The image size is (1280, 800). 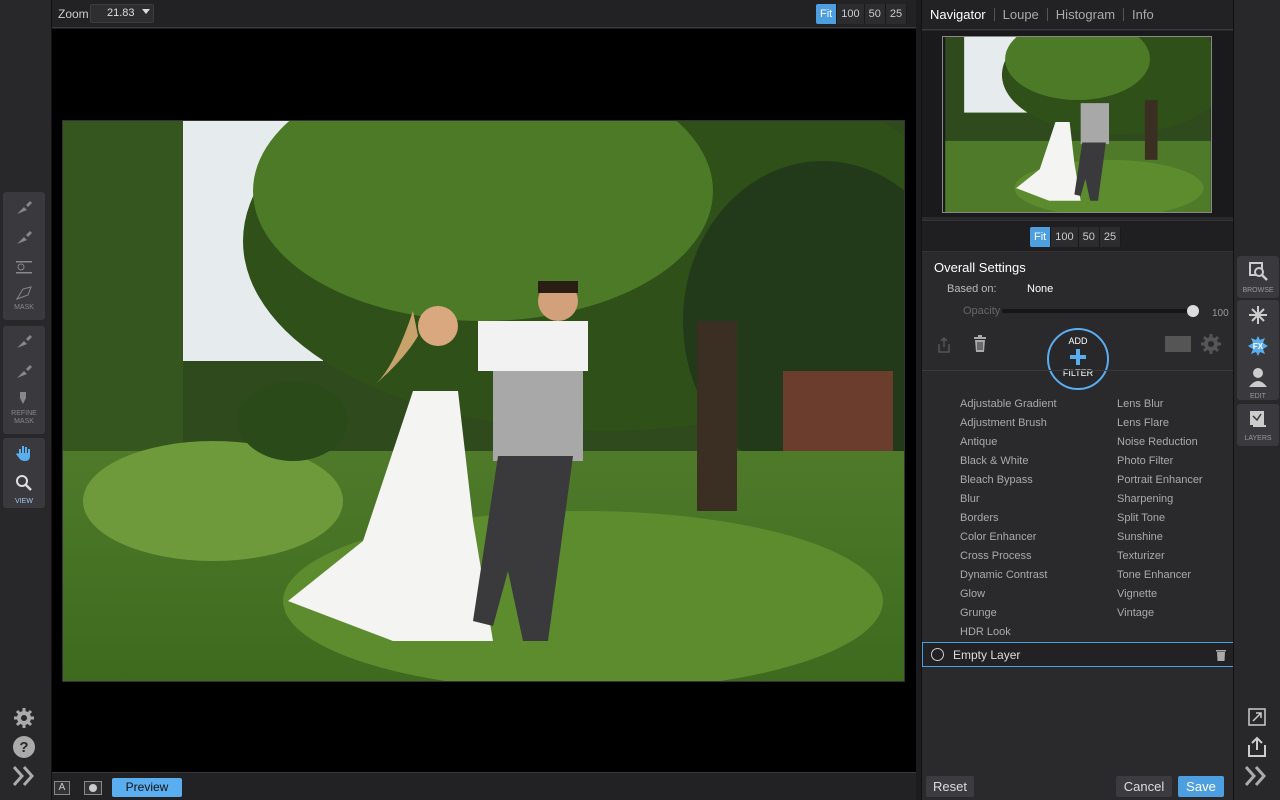 I want to click on refine-tool-group: REFINE MASK, so click(x=24, y=380).